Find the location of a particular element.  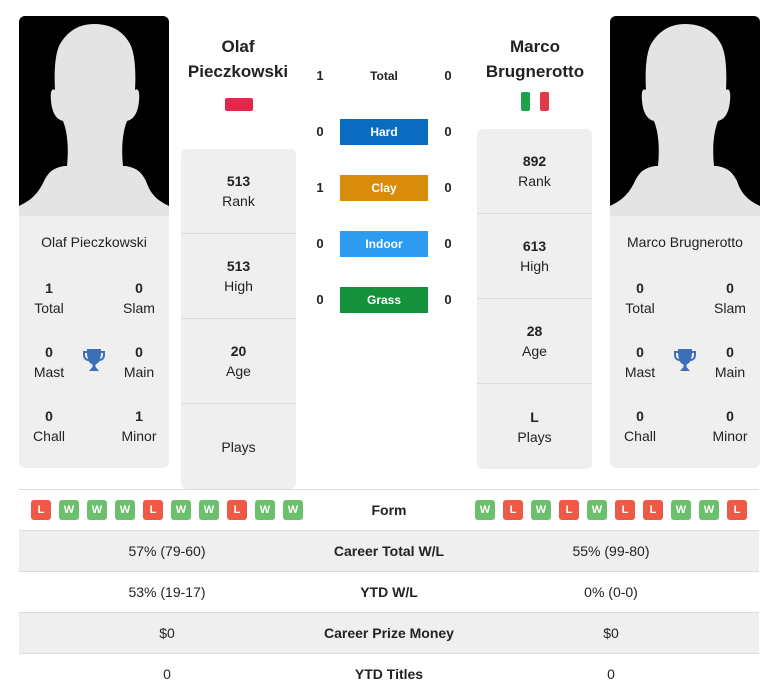

h2h-total-row: 1 Total 0 is located at coordinates (385, 76).